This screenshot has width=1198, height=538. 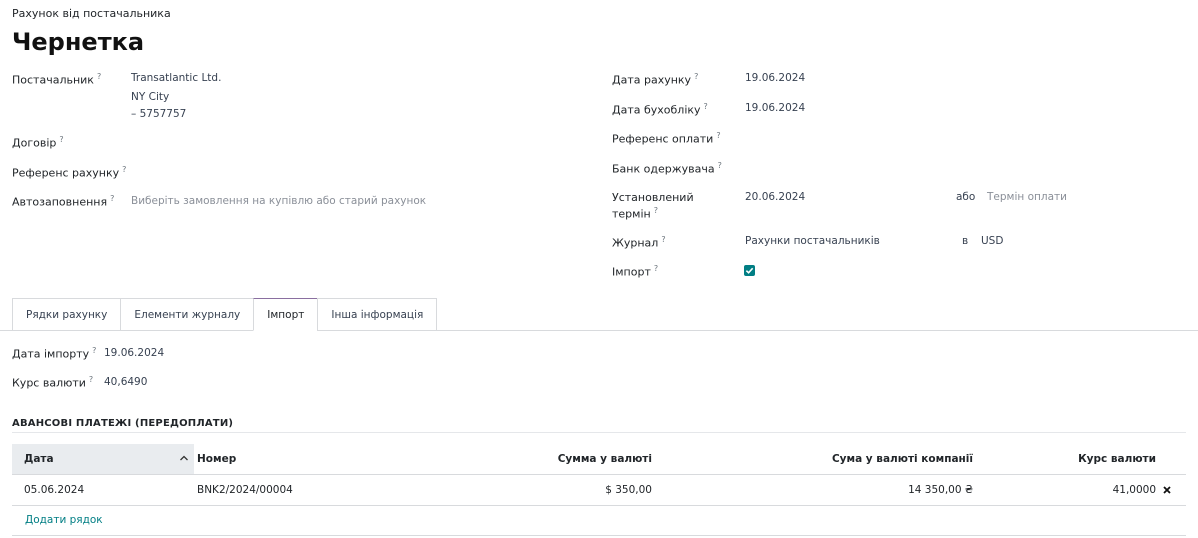 What do you see at coordinates (184, 458) in the screenshot?
I see `sort-asc-icon` at bounding box center [184, 458].